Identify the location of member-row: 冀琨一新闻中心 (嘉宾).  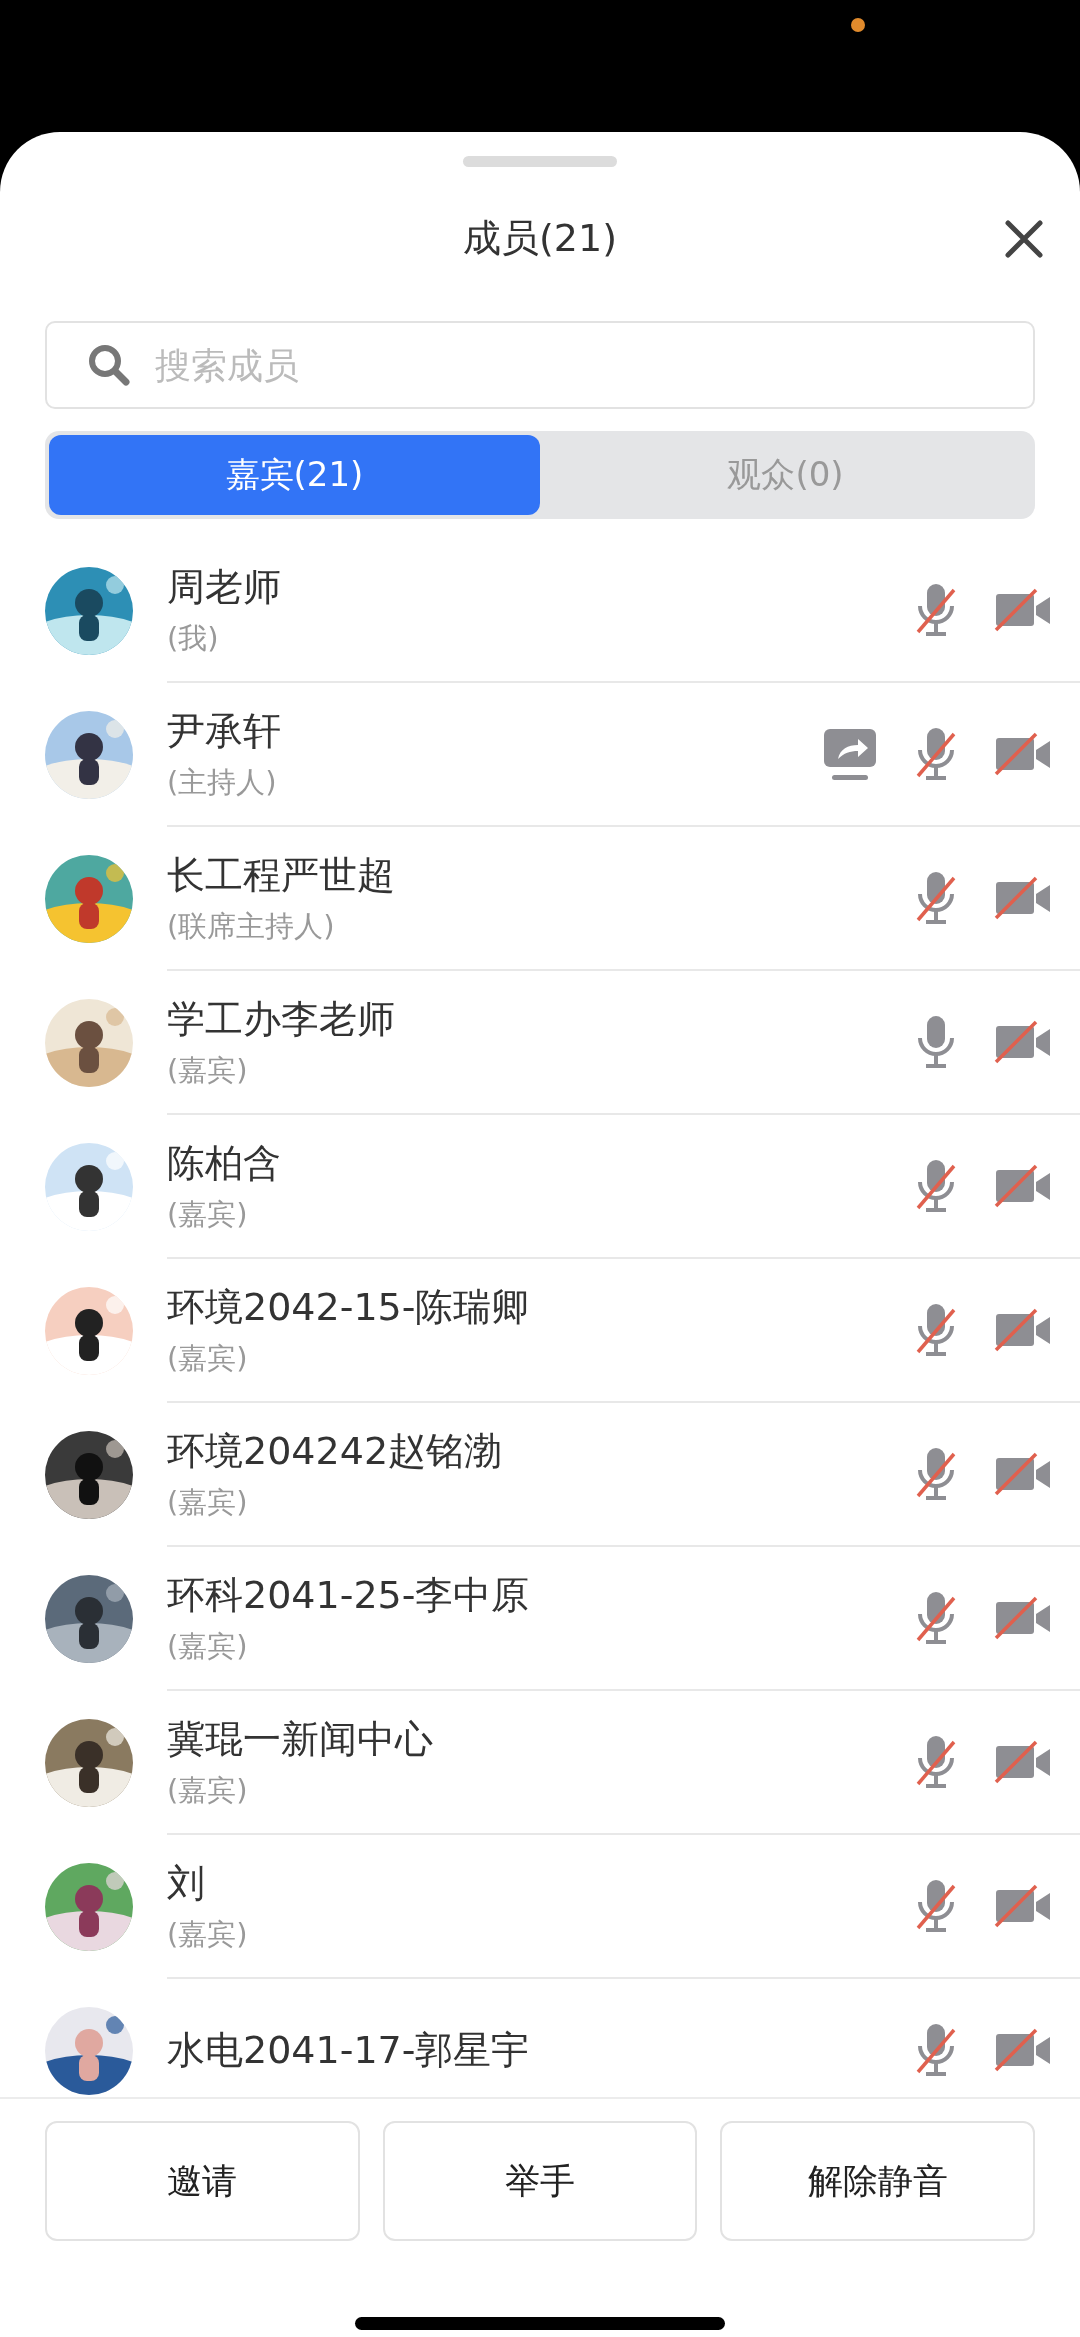
(540, 1763).